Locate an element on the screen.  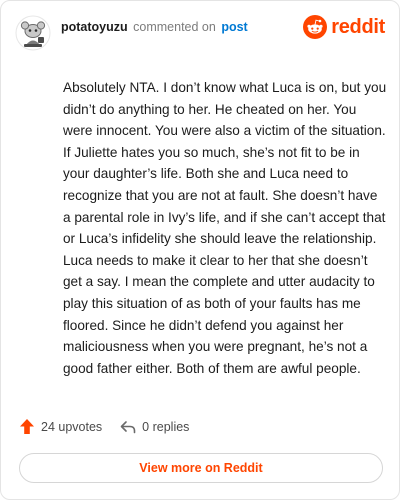
reddit-wordmark: reddit is located at coordinates (358, 26).